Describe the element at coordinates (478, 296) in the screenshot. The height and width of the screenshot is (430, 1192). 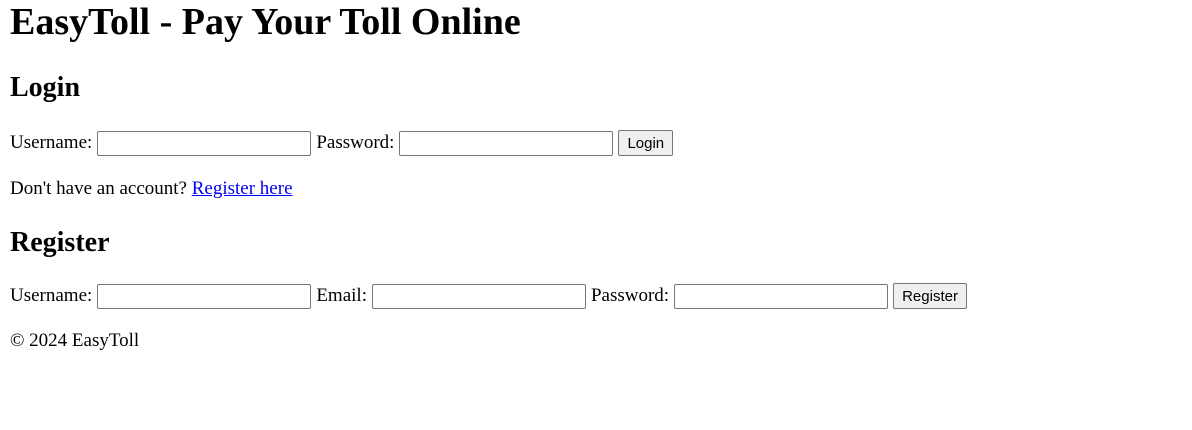
I see `register-email-input` at that location.